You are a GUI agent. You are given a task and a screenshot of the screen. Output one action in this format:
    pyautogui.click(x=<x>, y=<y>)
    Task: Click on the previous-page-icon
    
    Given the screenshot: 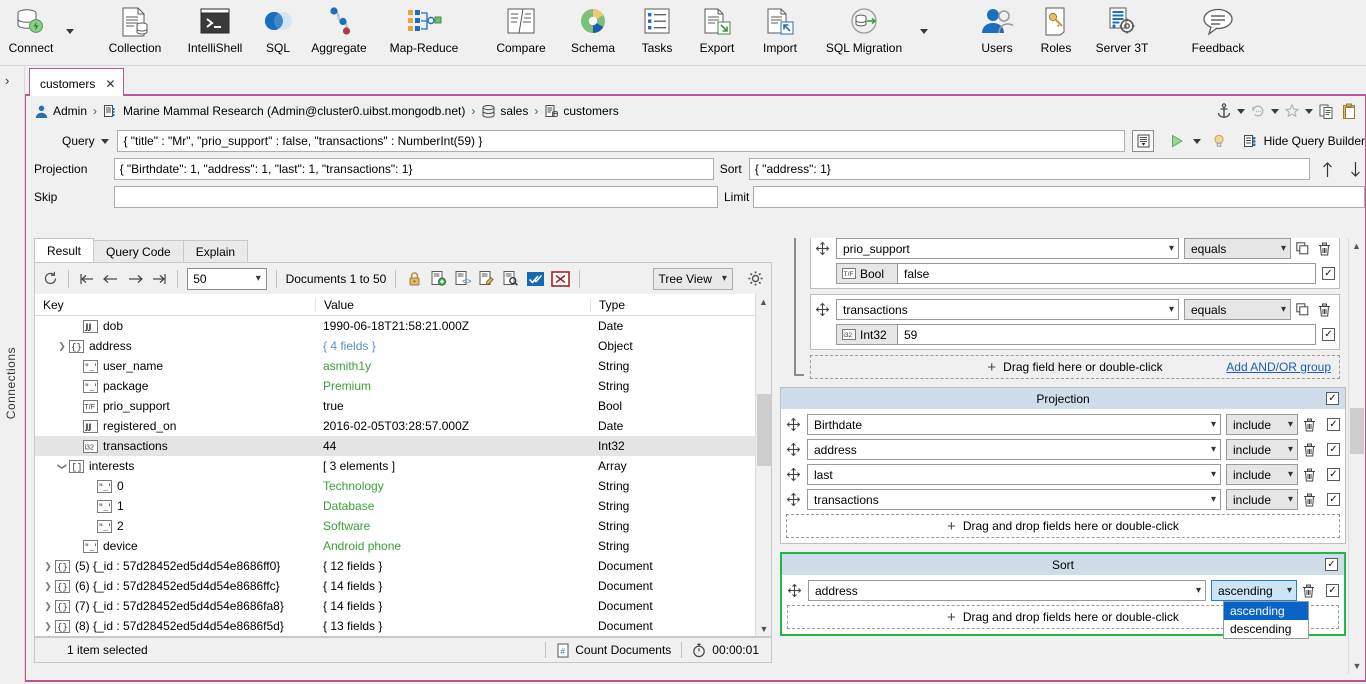 What is the action you would take?
    pyautogui.click(x=111, y=279)
    